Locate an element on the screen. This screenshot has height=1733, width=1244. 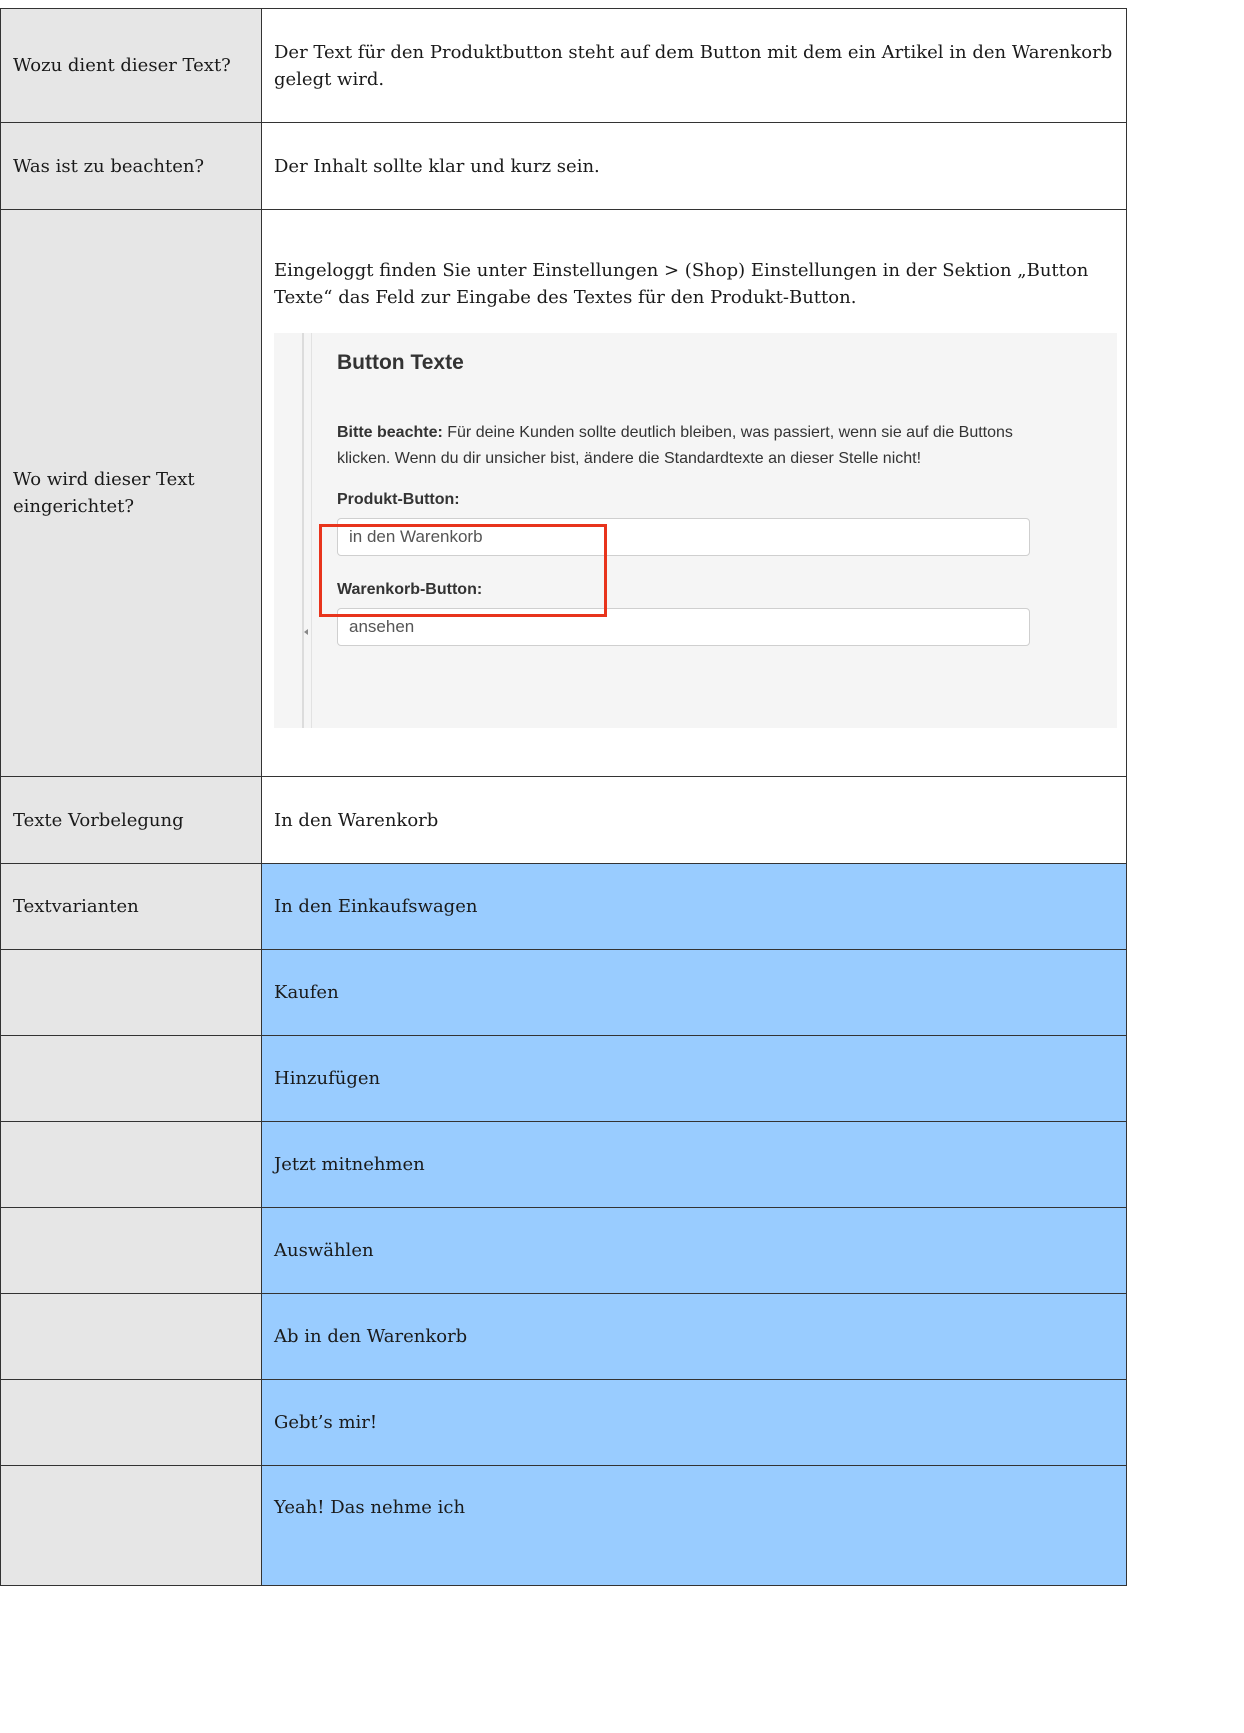
row-label: Was ist zu beachten? is located at coordinates (131, 166).